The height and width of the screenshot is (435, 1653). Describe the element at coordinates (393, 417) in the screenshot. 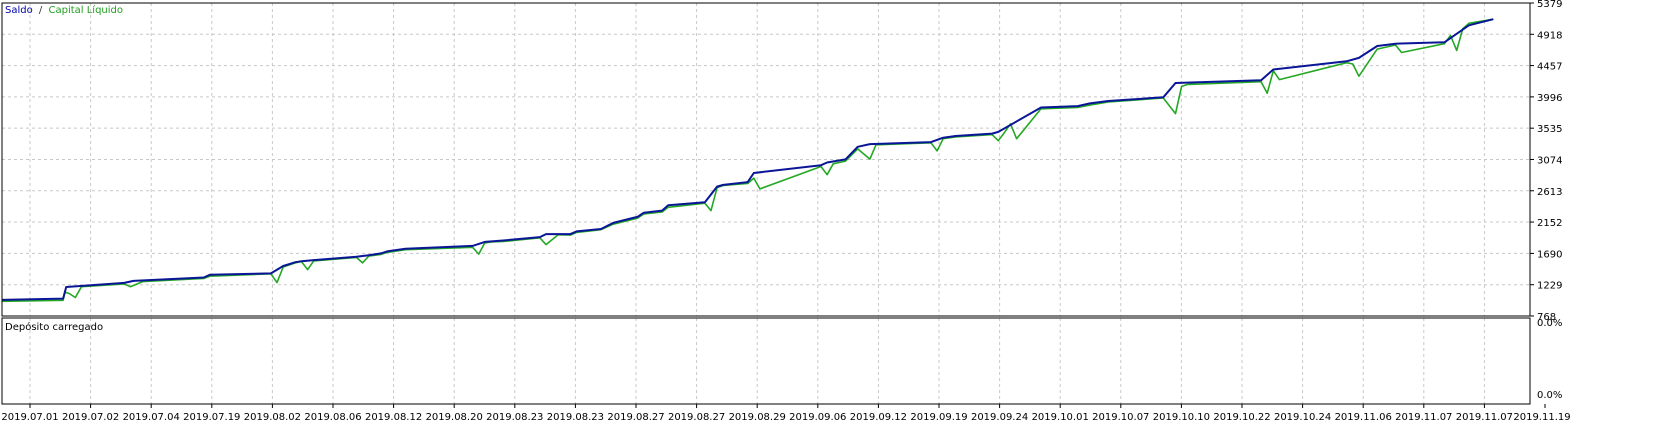

I see `x-tick-label: 2019.08.12` at that location.